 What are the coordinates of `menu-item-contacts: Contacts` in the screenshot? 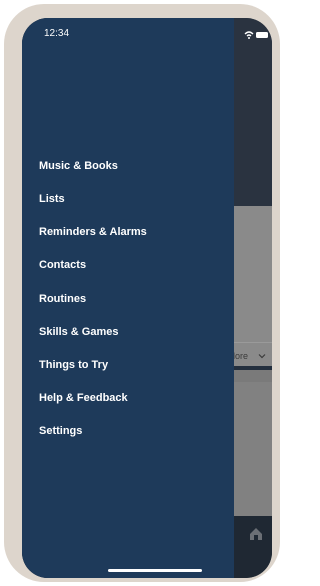 It's located at (62, 265).